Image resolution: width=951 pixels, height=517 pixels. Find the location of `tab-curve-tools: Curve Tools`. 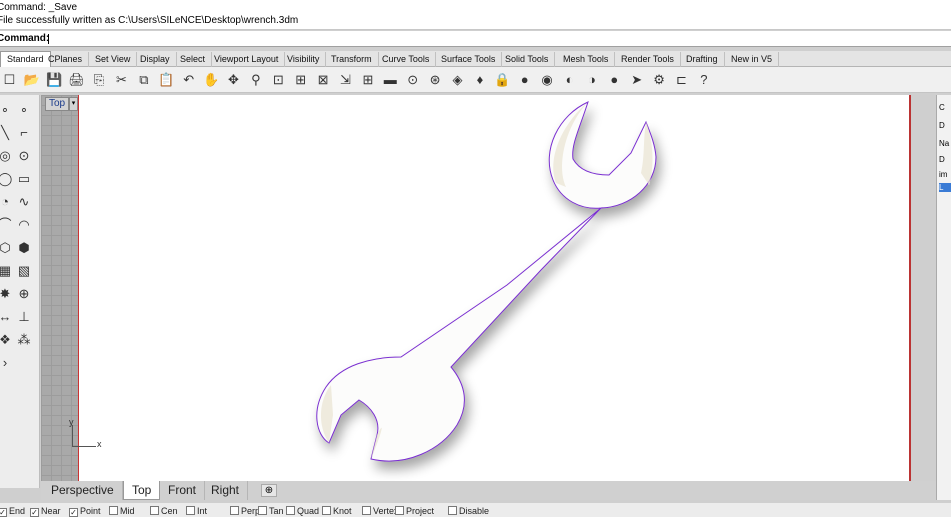

tab-curve-tools: Curve Tools is located at coordinates (406, 59).